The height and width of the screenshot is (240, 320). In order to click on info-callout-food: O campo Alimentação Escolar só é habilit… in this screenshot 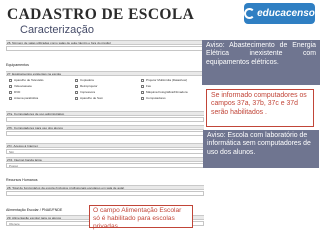, I will do `click(141, 217)`.